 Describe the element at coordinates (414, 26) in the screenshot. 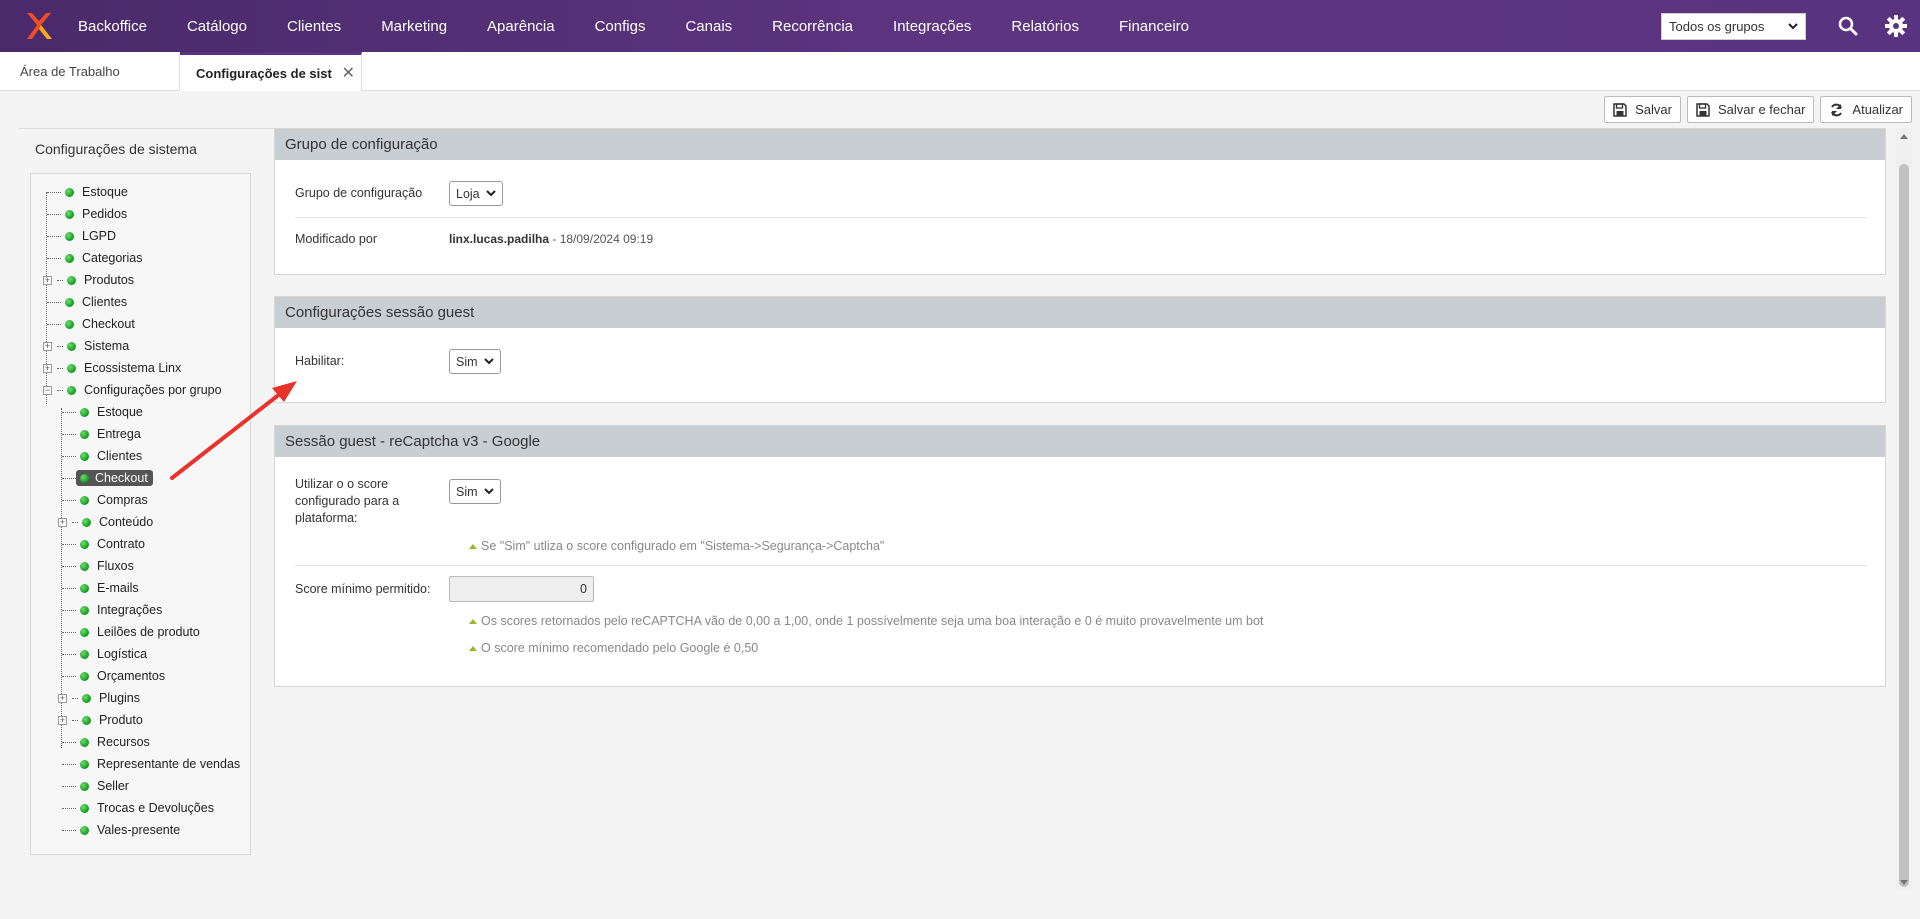

I see `menu-marketing: Marketing` at that location.